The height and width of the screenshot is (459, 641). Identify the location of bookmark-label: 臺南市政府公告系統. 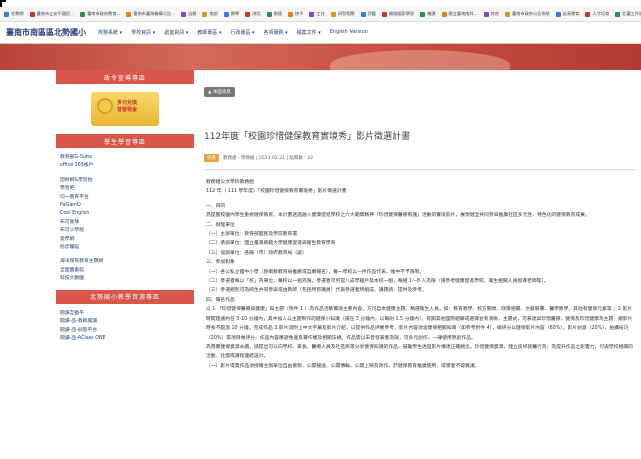
(531, 13).